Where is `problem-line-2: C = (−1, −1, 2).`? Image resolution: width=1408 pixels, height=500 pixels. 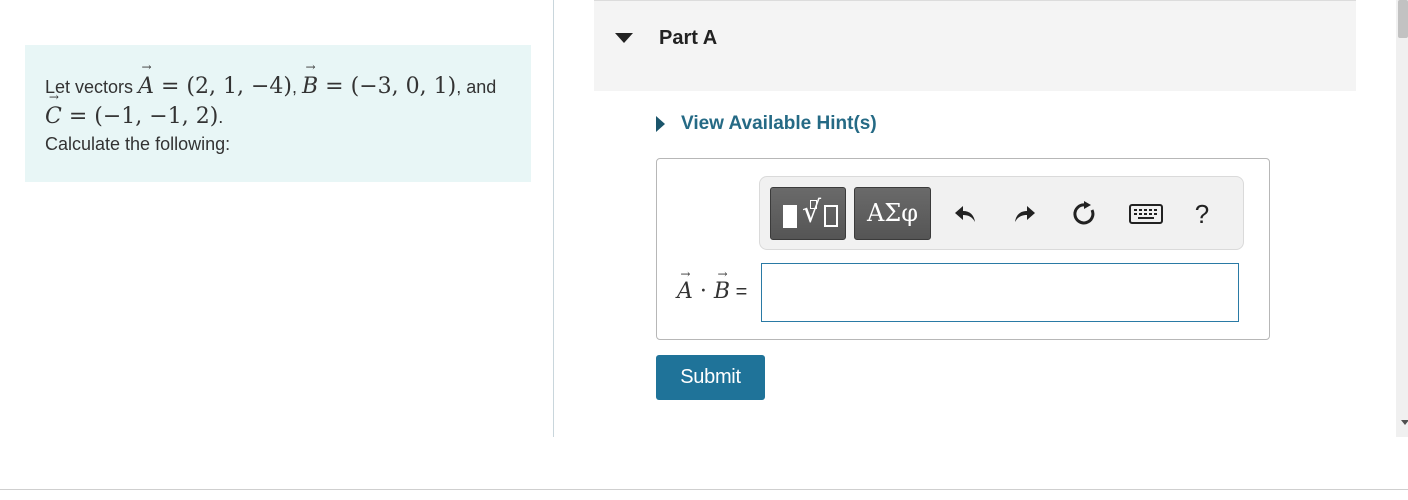
problem-line-2: C = (−1, −1, 2). is located at coordinates (278, 111).